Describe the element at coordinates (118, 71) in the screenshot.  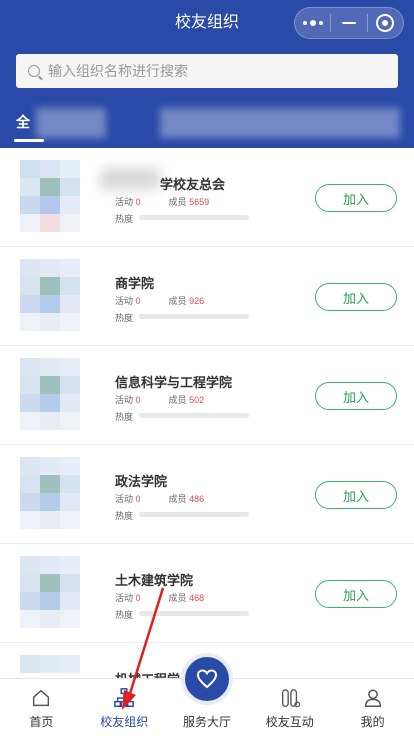
I see `search-placeholder: 输入组织名称进行搜索` at that location.